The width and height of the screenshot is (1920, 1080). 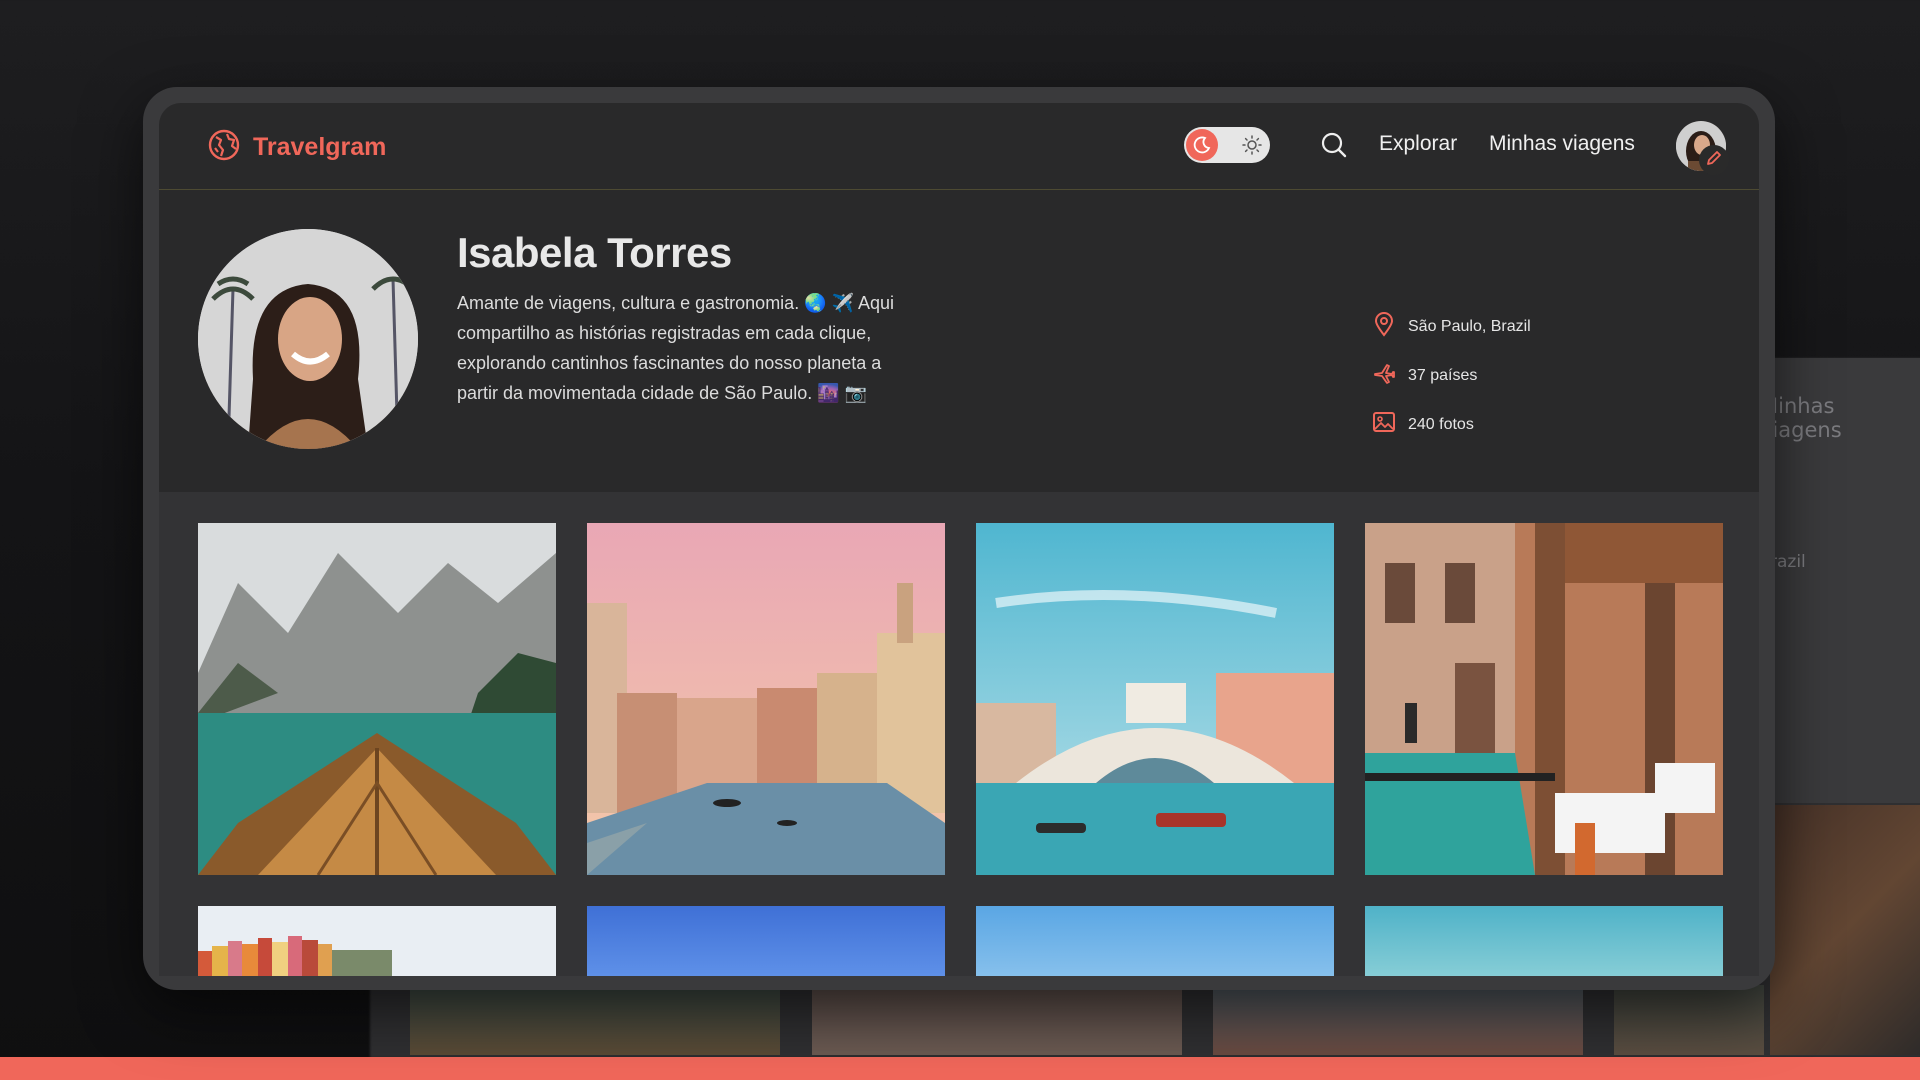 What do you see at coordinates (1801, 418) in the screenshot?
I see `background-nav-link: Minhas viagens` at bounding box center [1801, 418].